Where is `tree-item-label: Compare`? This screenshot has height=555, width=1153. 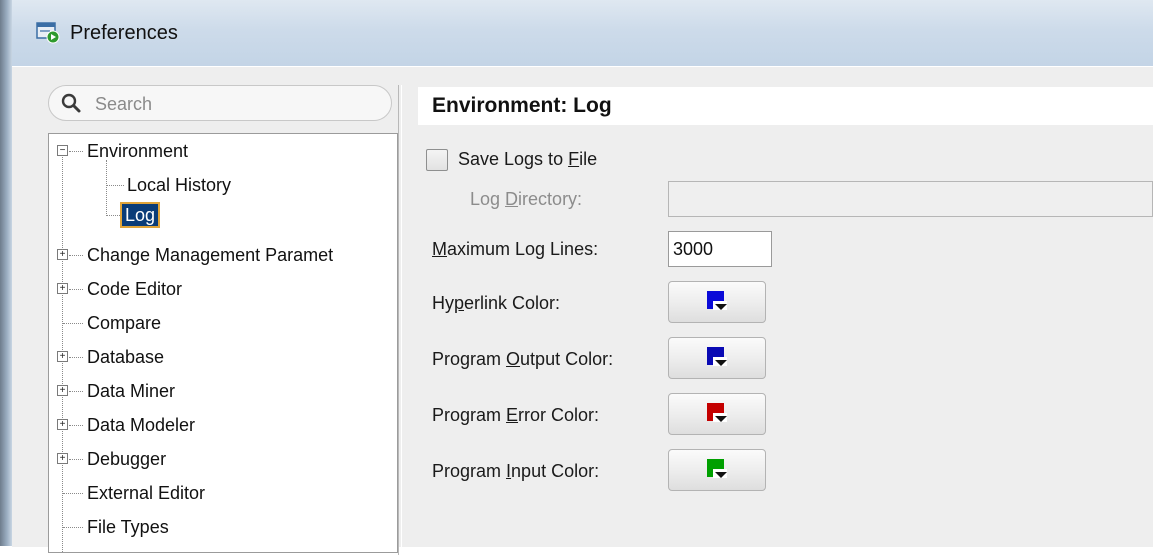
tree-item-label: Compare is located at coordinates (124, 323).